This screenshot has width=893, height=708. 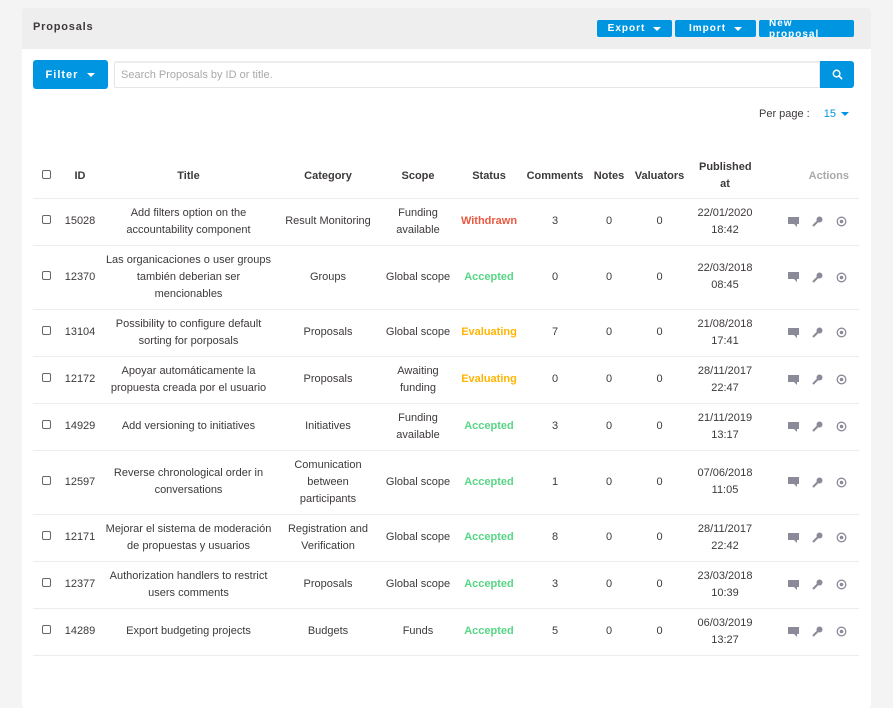 I want to click on search-input, so click(x=467, y=74).